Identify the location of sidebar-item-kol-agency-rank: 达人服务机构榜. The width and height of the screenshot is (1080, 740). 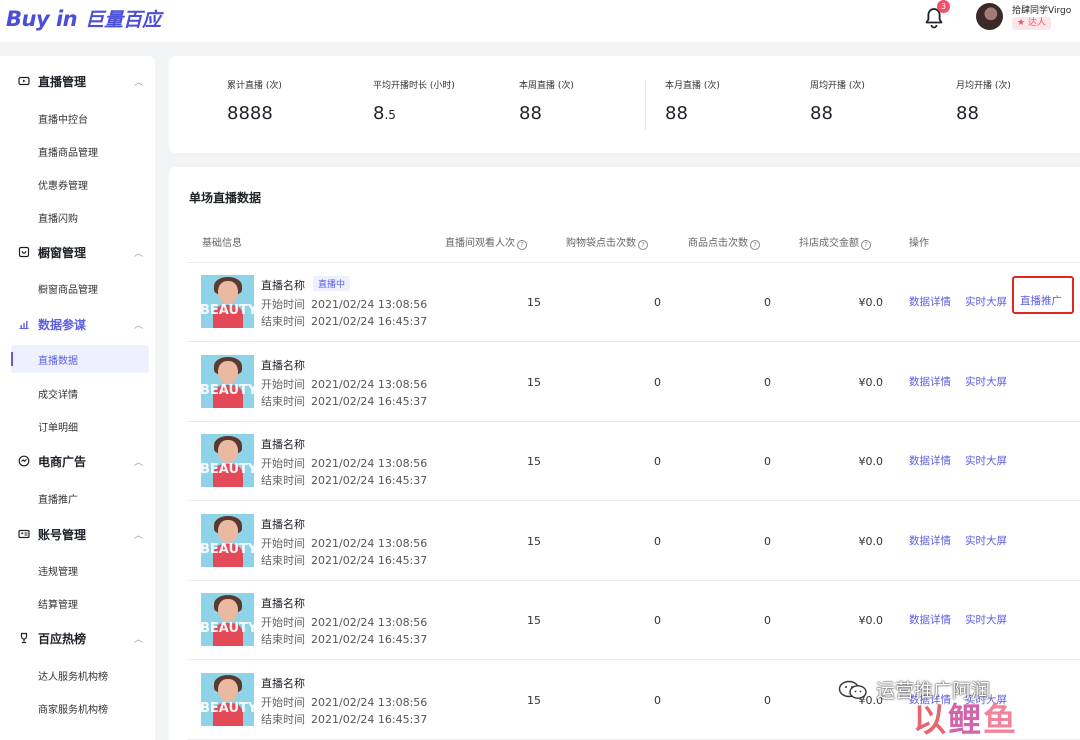
(77, 675).